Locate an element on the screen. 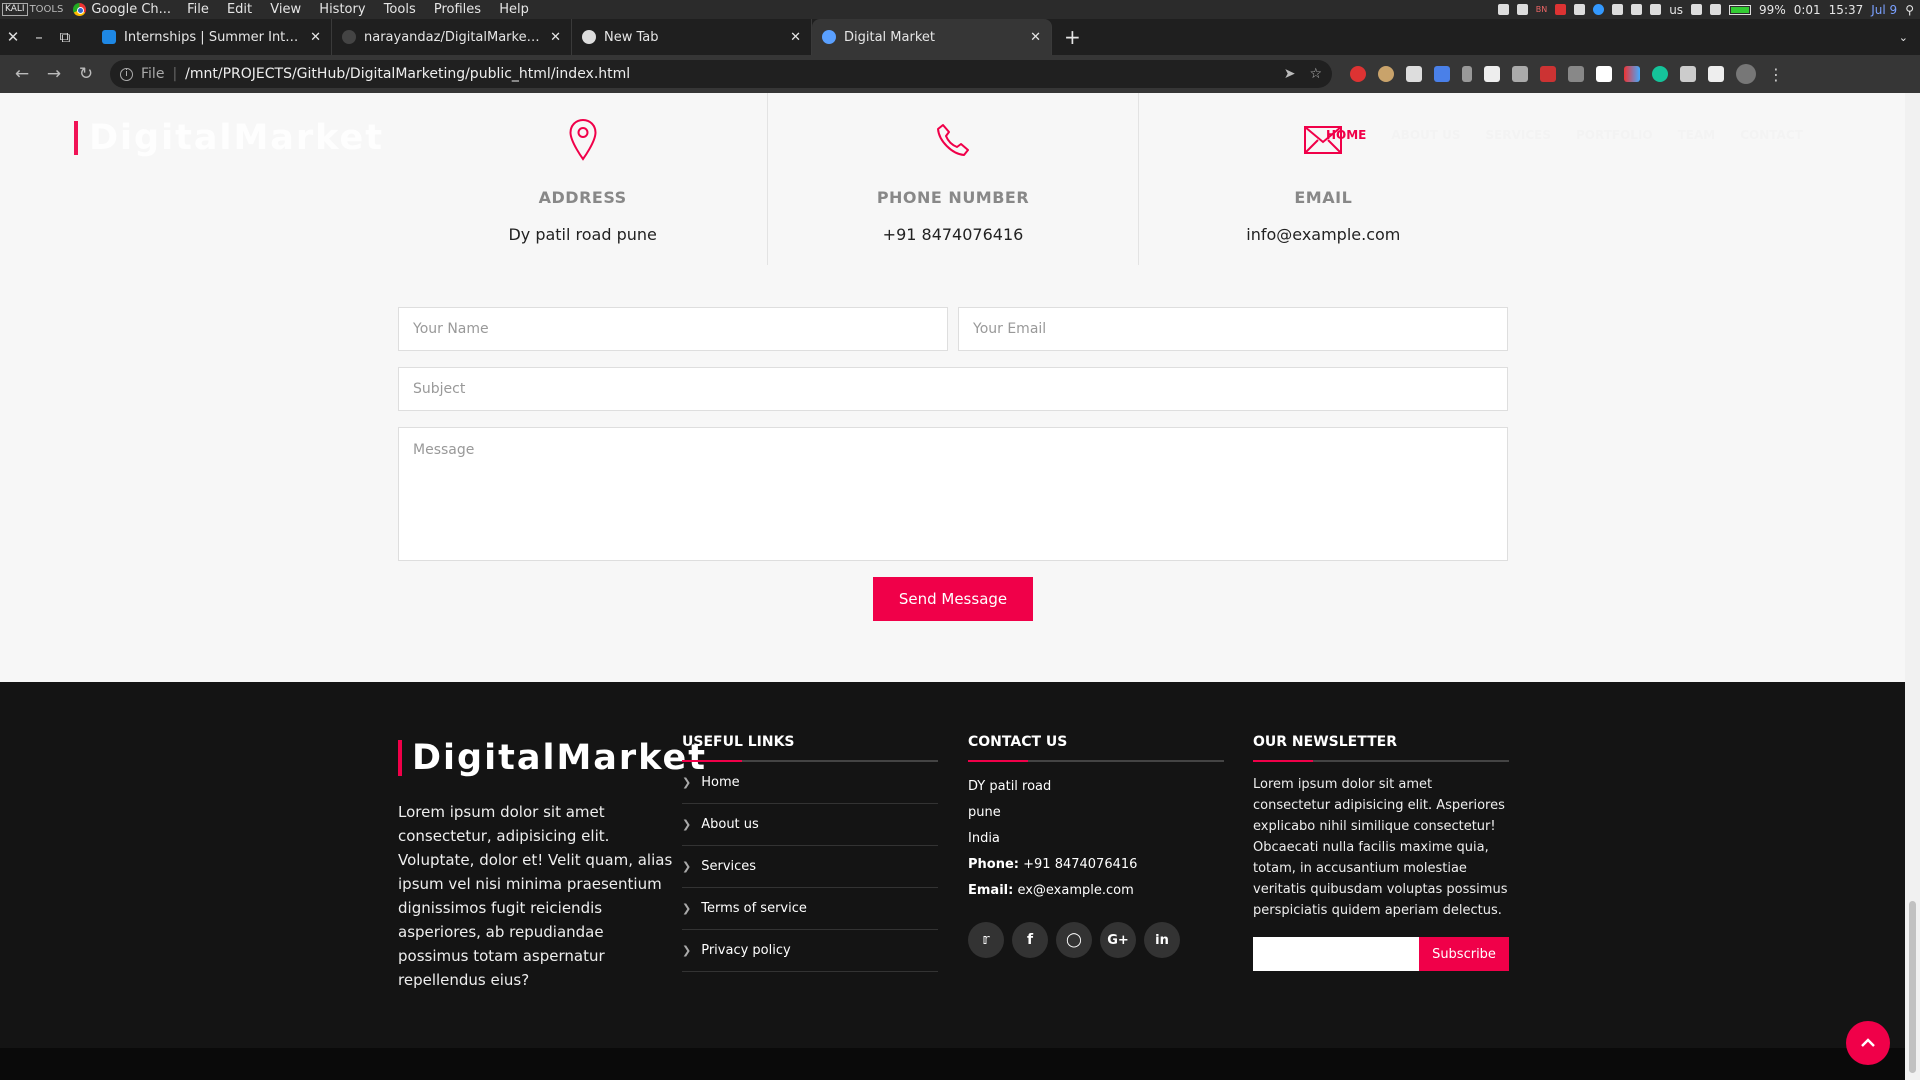 Image resolution: width=1920 pixels, height=1080 pixels. keyboard-layout: us is located at coordinates (1676, 10).